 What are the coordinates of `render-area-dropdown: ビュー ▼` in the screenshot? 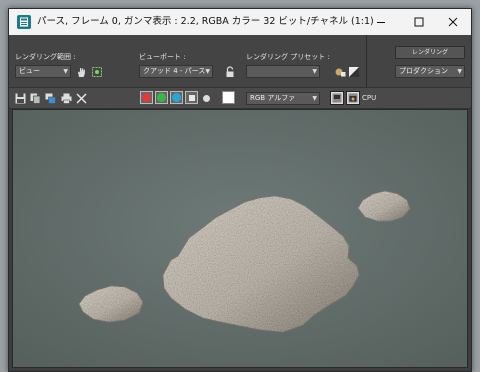 It's located at (43, 71).